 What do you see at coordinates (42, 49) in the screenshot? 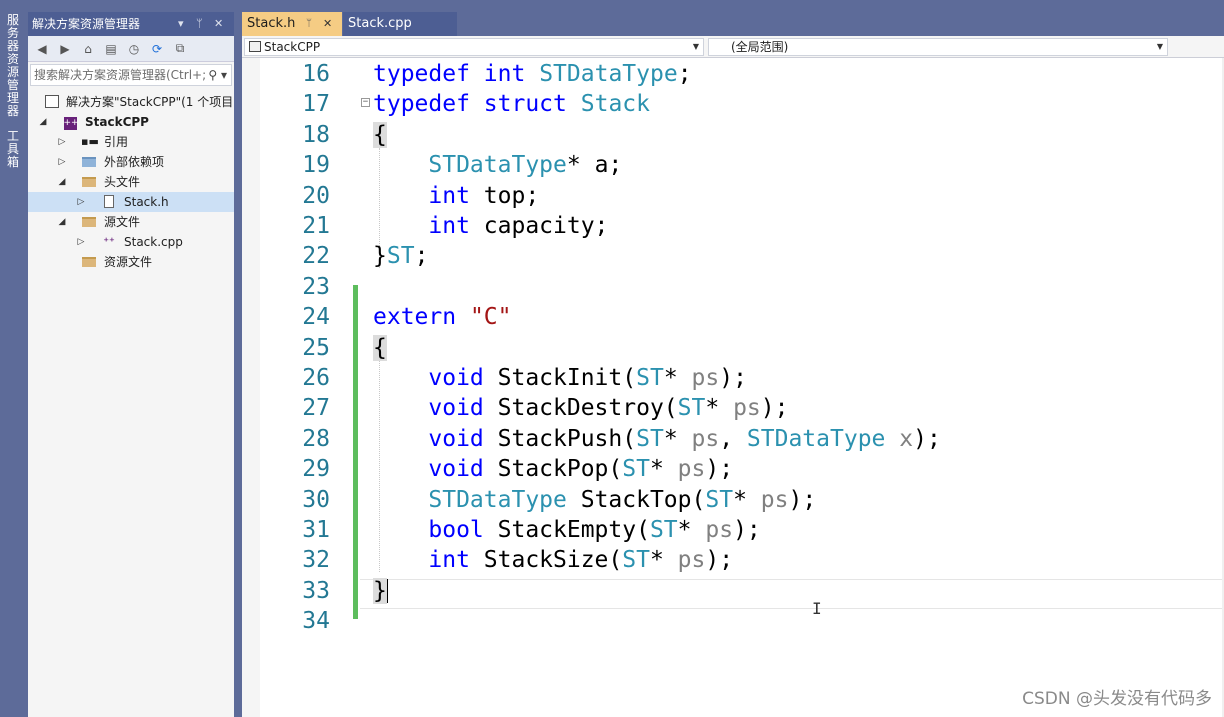
I see `back-icon: ◀` at bounding box center [42, 49].